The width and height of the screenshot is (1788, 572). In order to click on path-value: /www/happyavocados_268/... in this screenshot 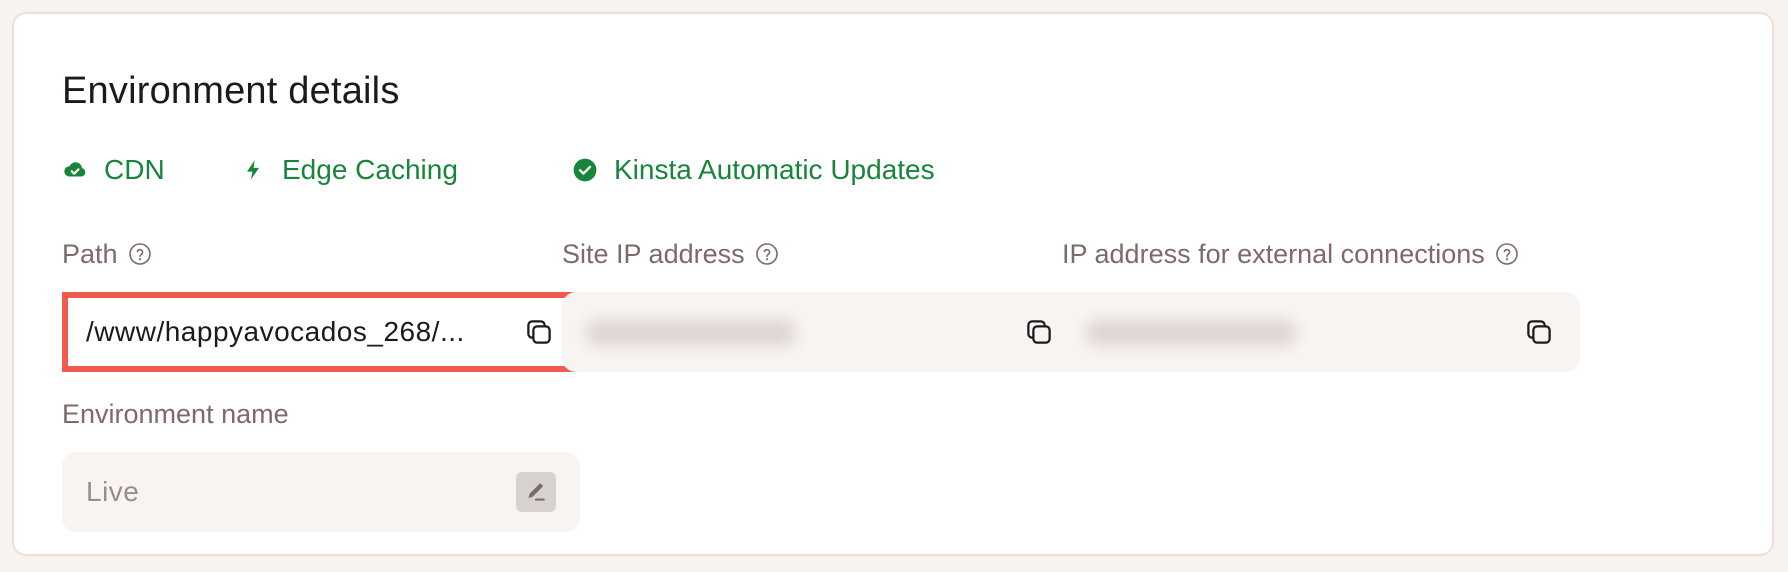, I will do `click(275, 331)`.